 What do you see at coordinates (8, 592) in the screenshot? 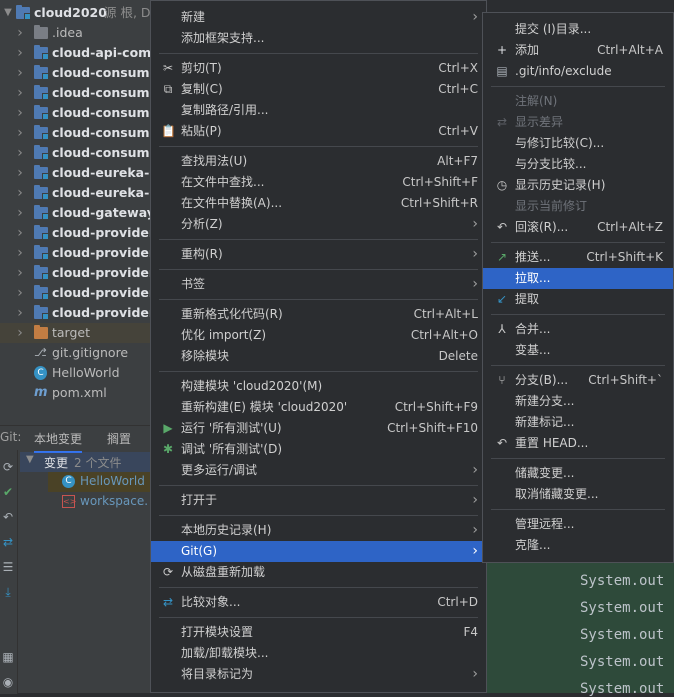
I see `update-icon: ⤓` at bounding box center [8, 592].